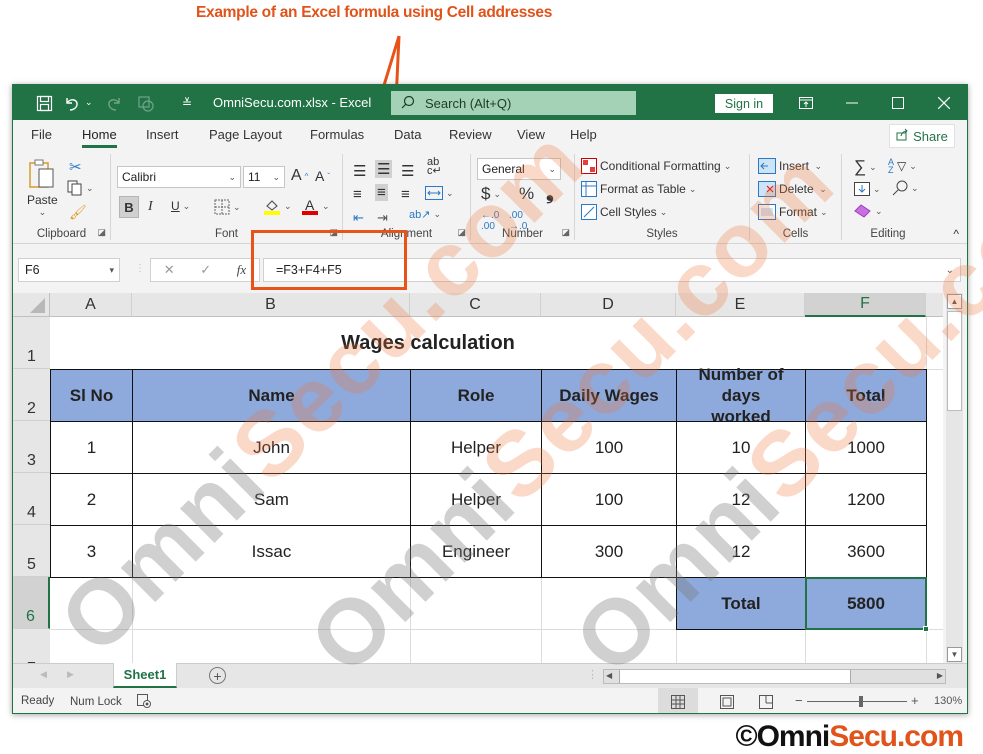 The width and height of the screenshot is (983, 754). Describe the element at coordinates (727, 703) in the screenshot. I see `page-layout-view-icon` at that location.